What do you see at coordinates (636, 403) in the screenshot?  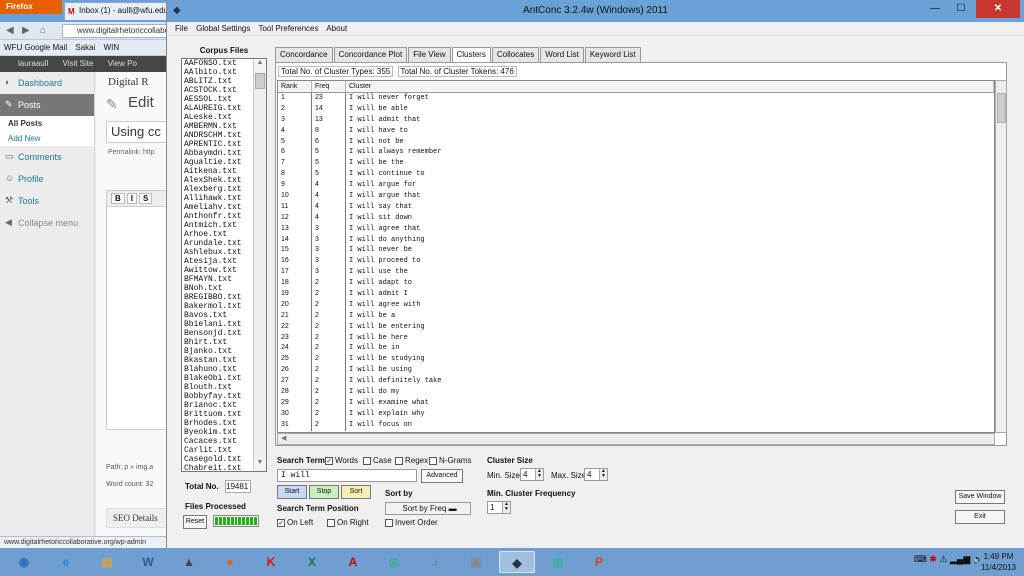 I see `table-row: 29 2 I will examine what` at bounding box center [636, 403].